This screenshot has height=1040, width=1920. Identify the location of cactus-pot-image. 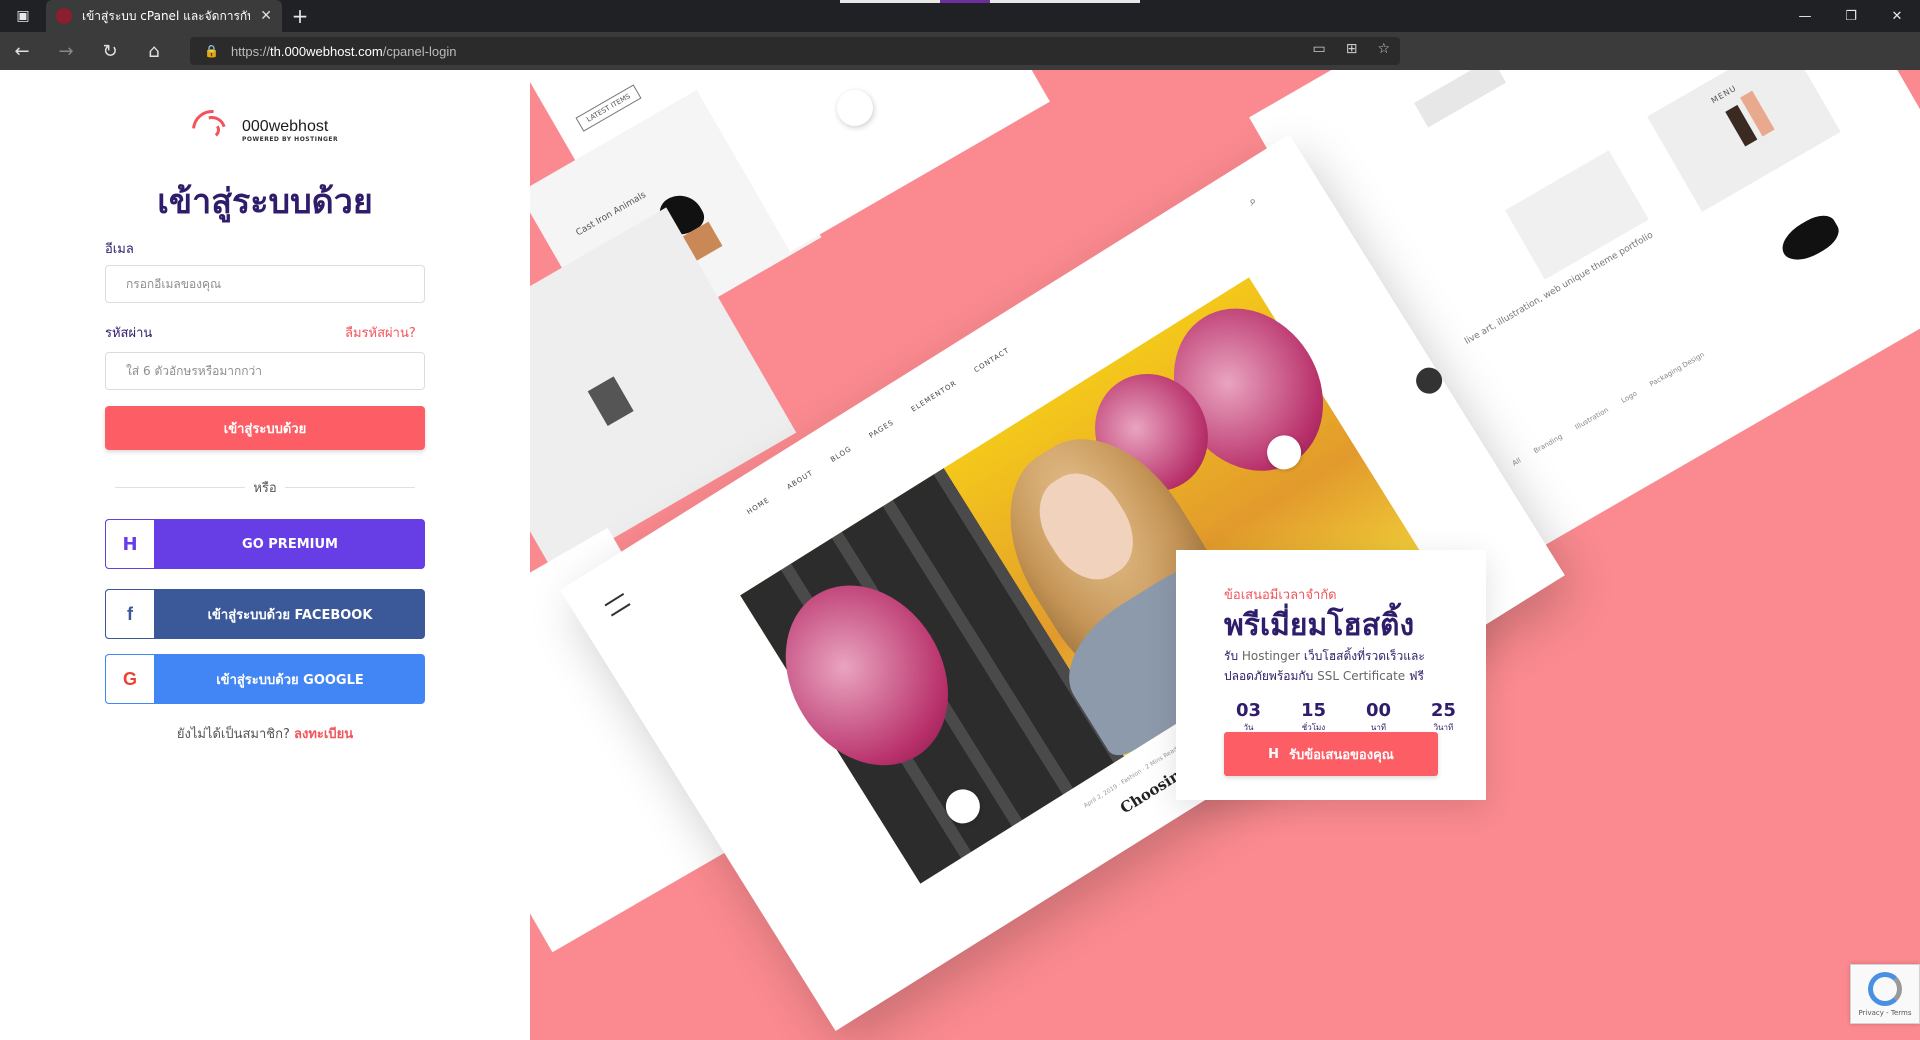
(610, 401).